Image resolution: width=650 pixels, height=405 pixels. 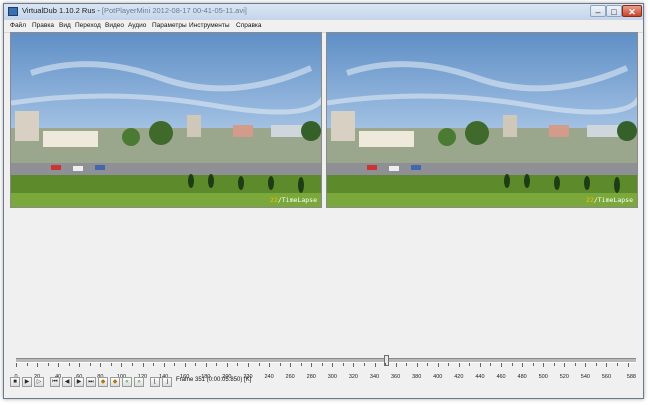 I want to click on minimize-button: –, so click(x=598, y=11).